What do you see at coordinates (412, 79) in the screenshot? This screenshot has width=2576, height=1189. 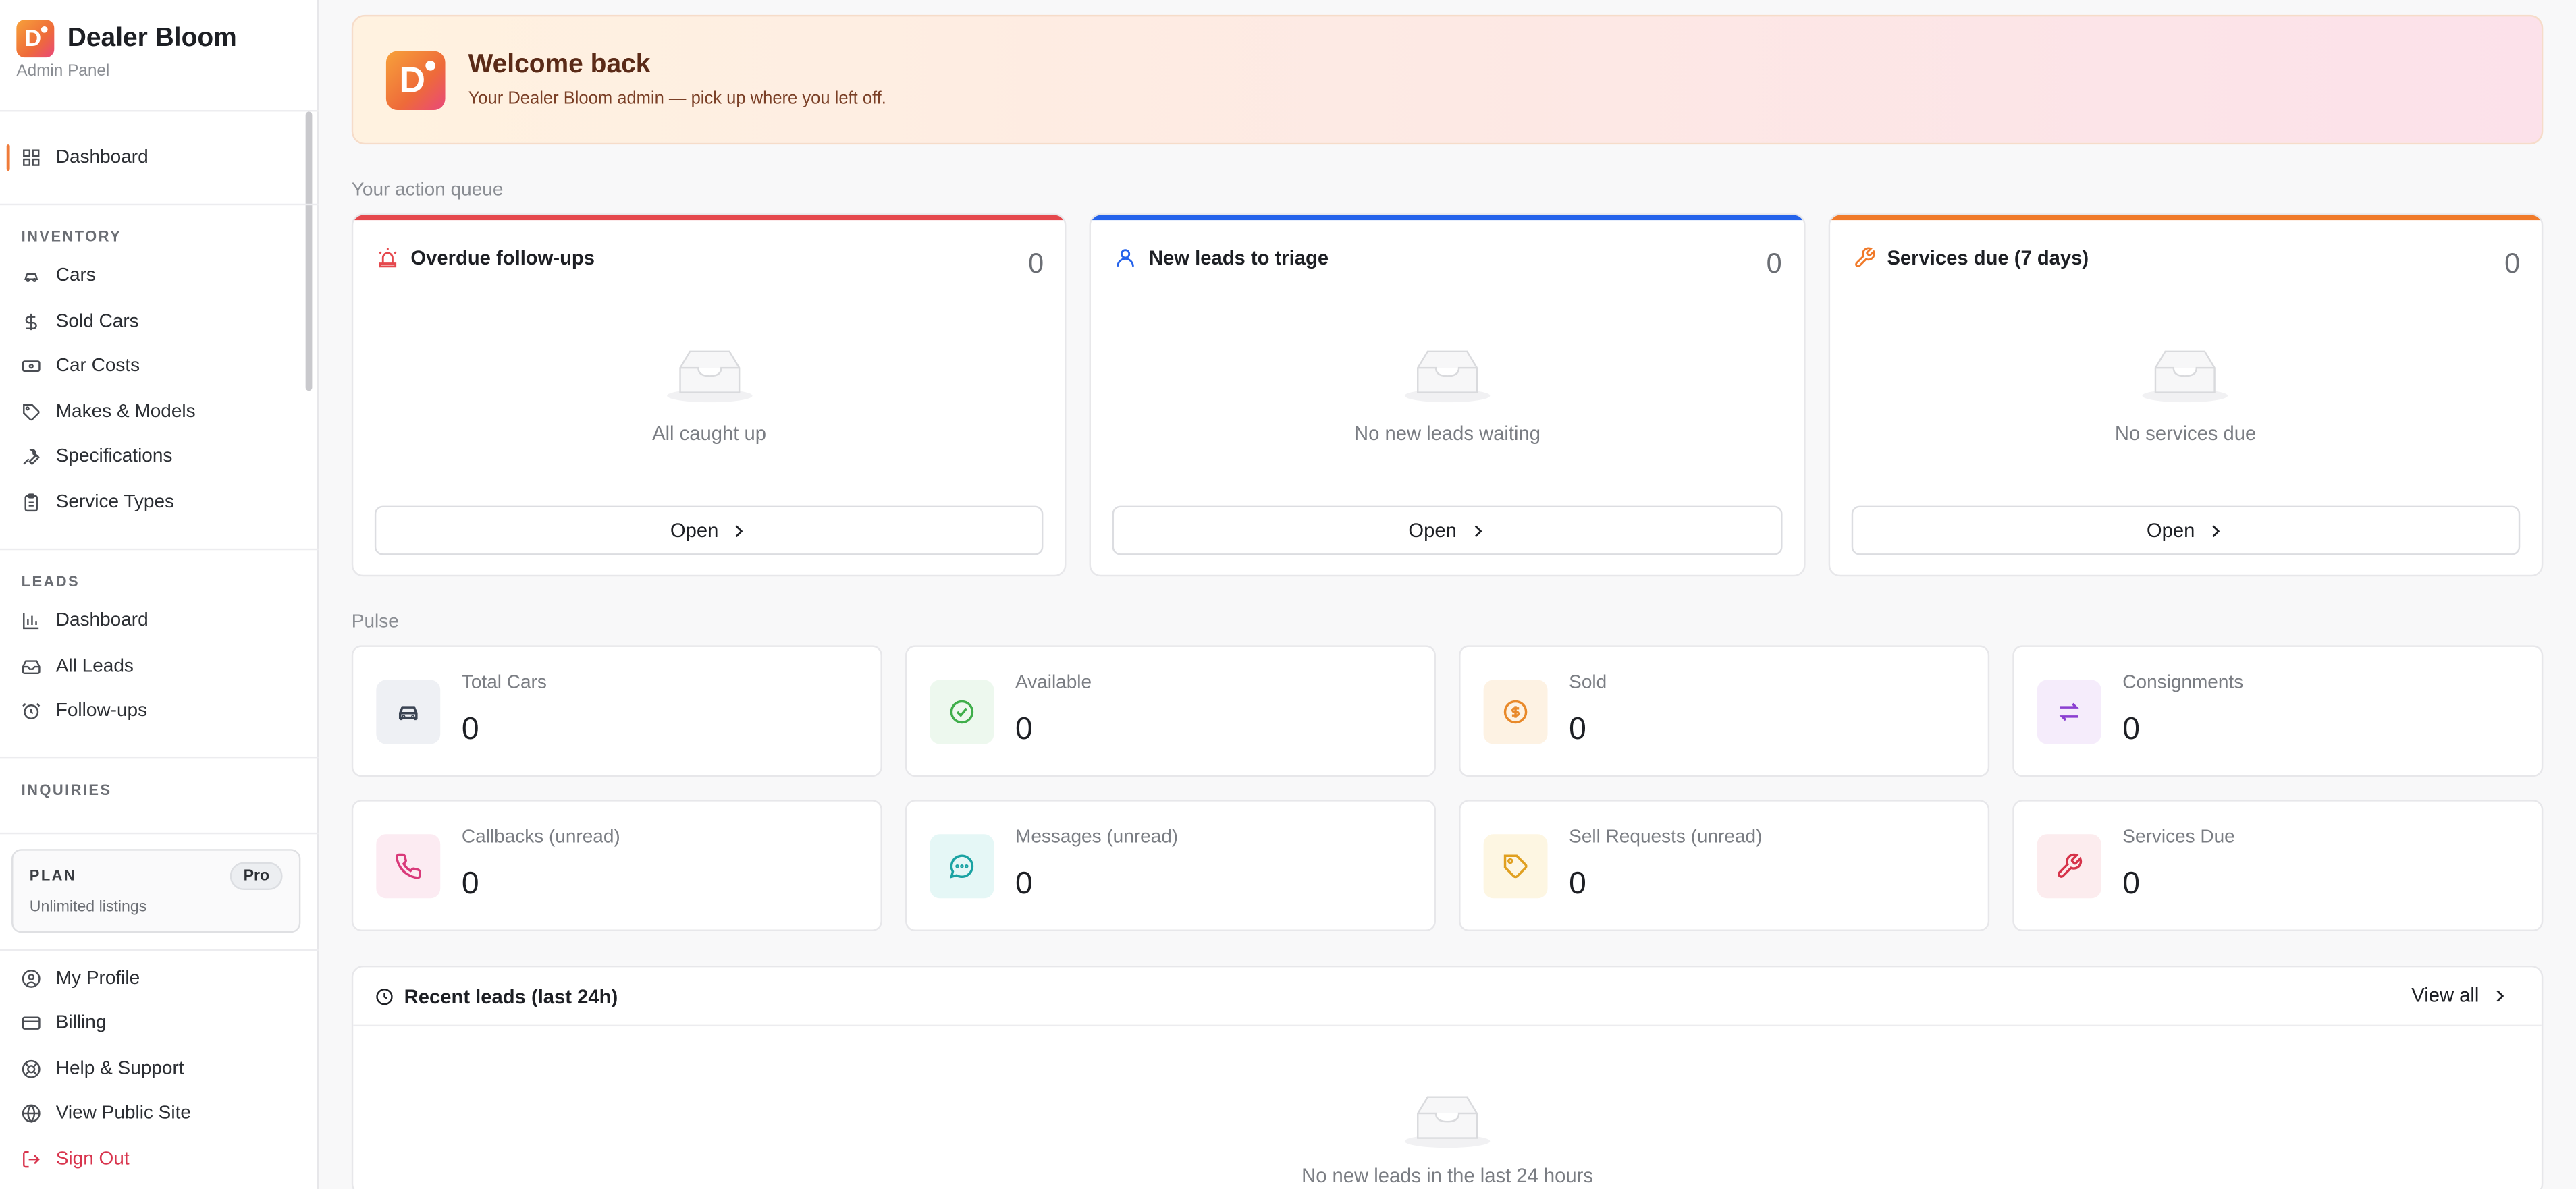 I see `logo-letter: D` at bounding box center [412, 79].